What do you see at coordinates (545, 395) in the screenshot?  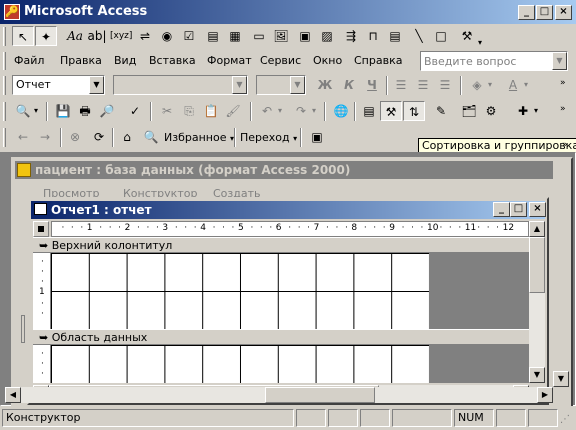 I see `scroll-right-icon: ▶` at bounding box center [545, 395].